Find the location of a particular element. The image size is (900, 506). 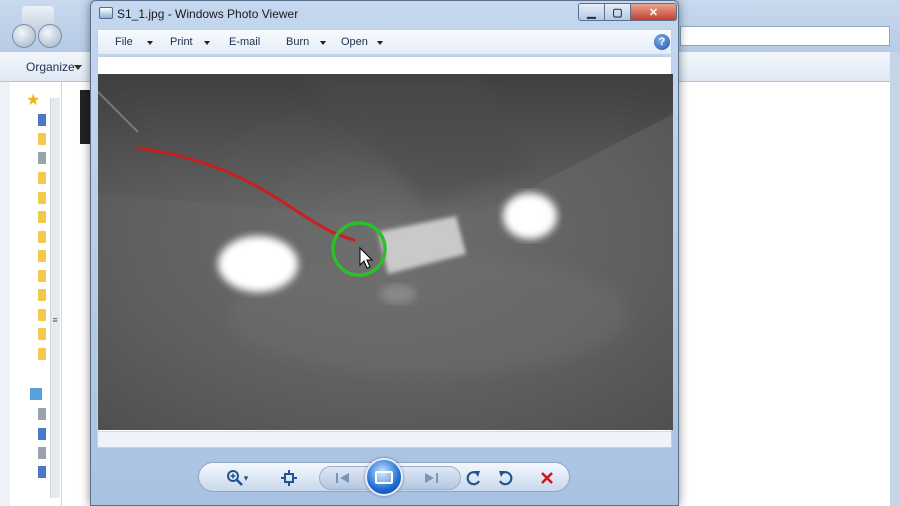

navigation-pane-scrollbar is located at coordinates (55, 298).